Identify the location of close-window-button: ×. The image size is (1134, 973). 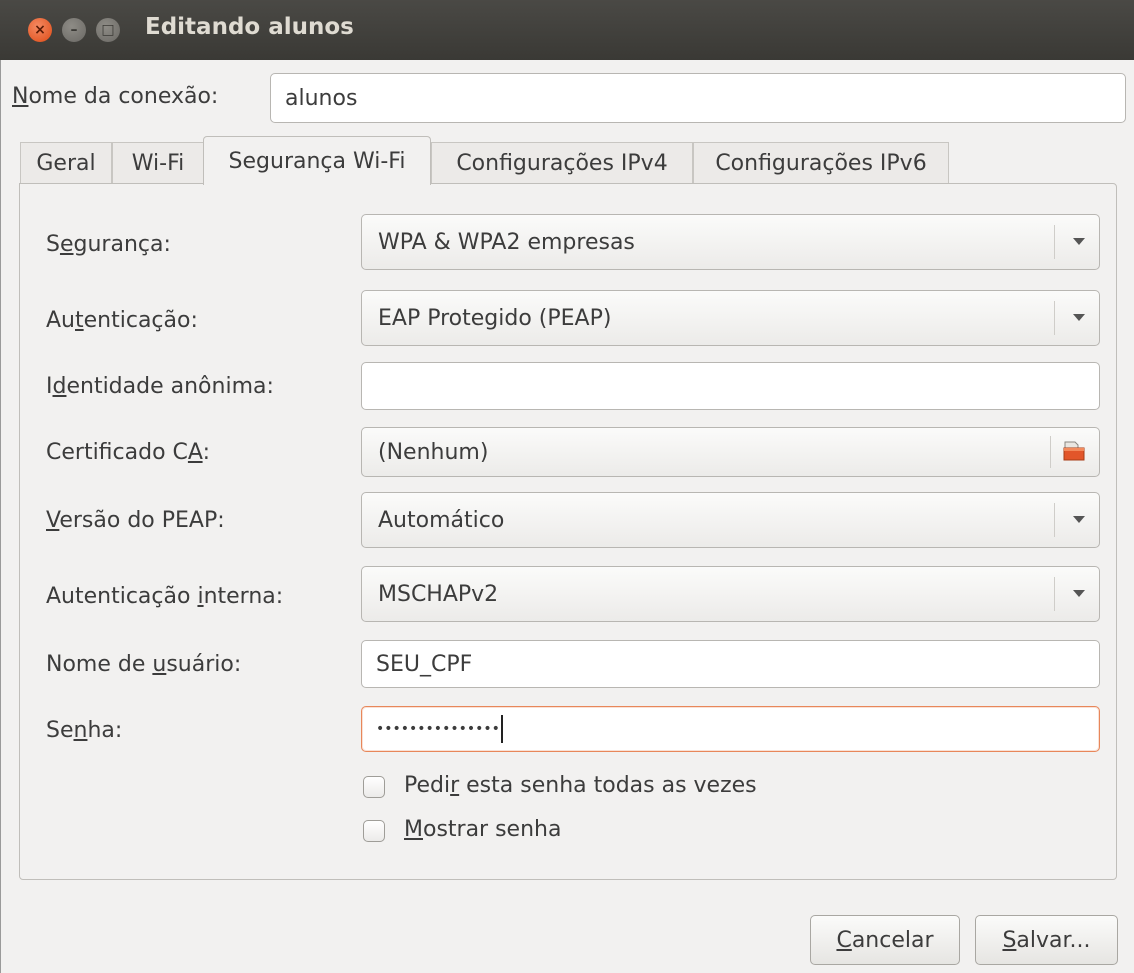
(40, 30).